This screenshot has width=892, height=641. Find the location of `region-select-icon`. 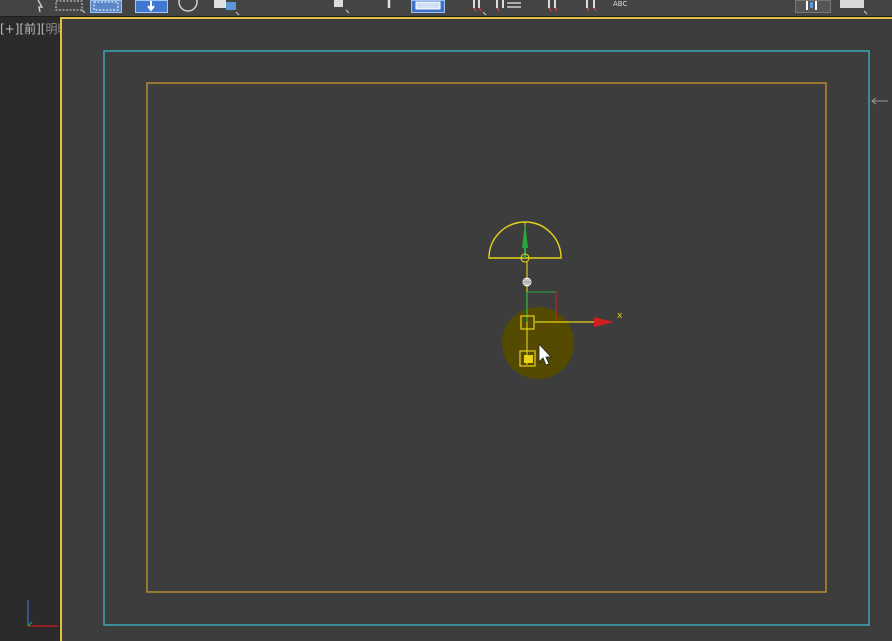

region-select-icon is located at coordinates (70, 6).